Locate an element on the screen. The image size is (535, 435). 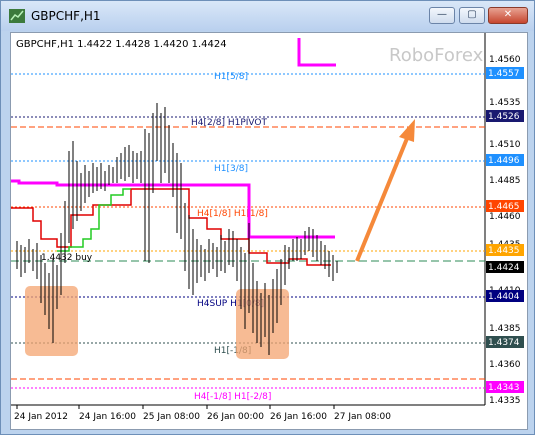
minimize-button: — is located at coordinates (442, 15).